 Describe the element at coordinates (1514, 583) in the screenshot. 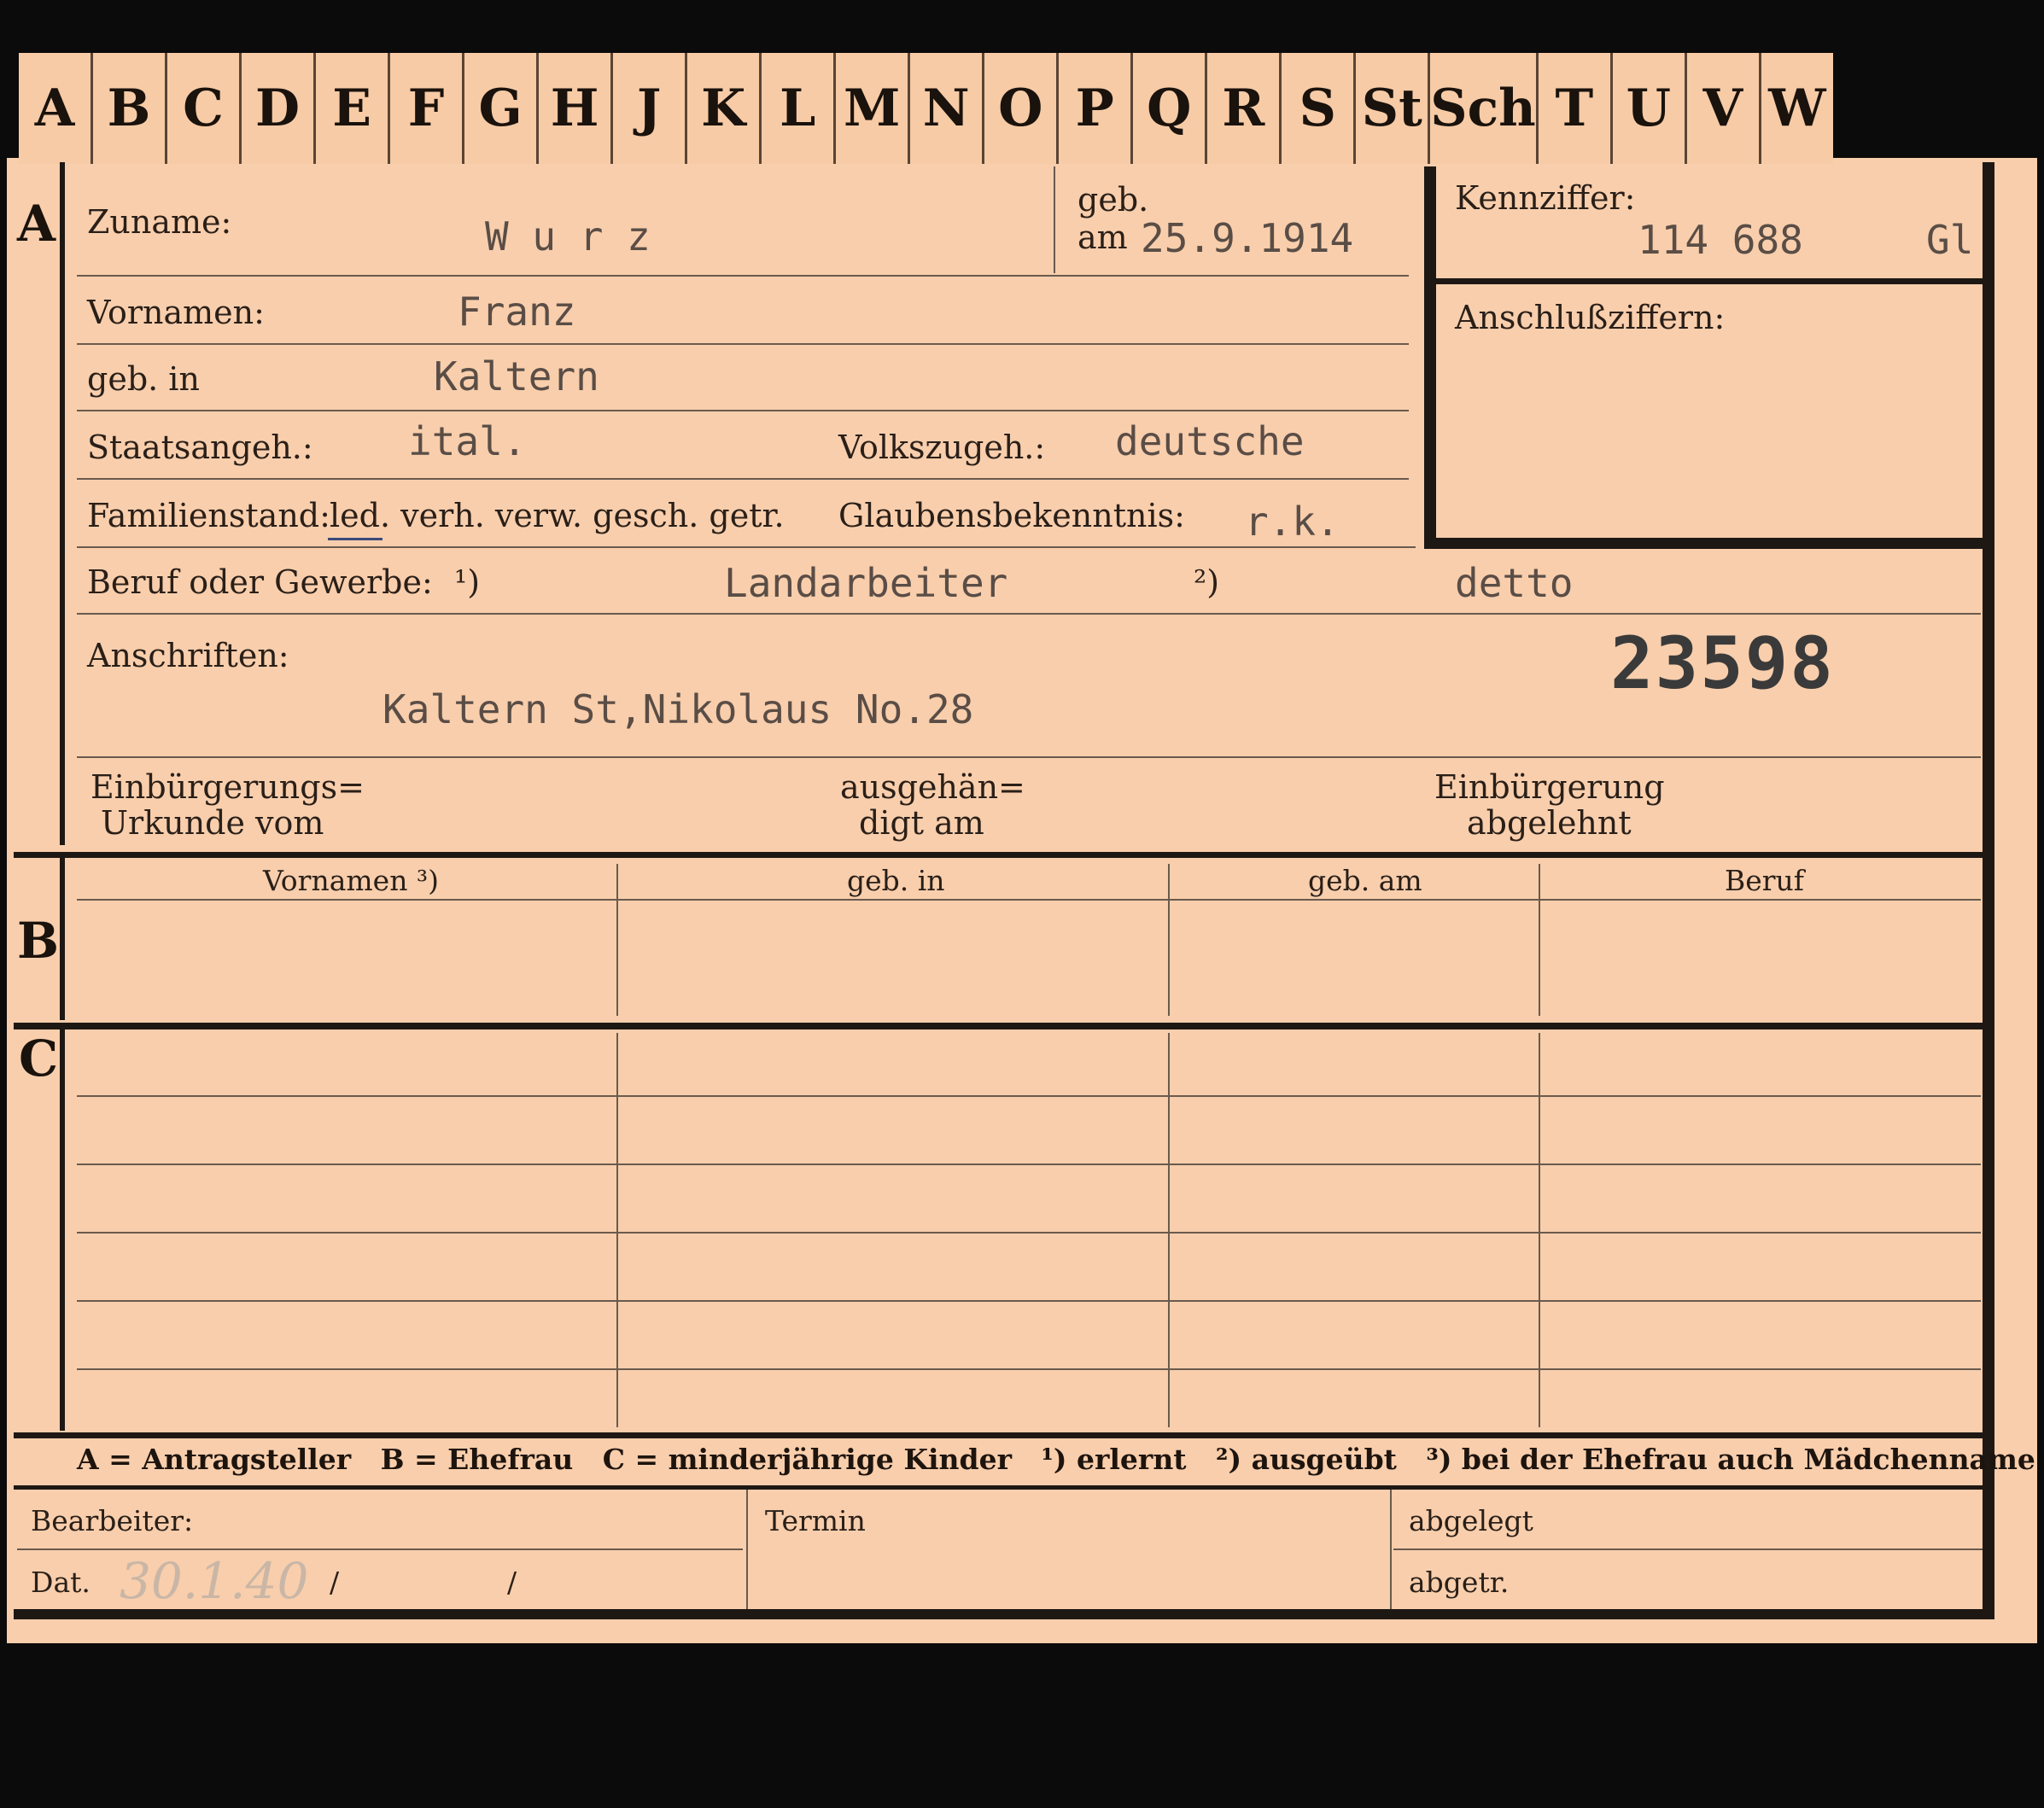

I see `beruf-ausgeuebt-value: detto` at that location.